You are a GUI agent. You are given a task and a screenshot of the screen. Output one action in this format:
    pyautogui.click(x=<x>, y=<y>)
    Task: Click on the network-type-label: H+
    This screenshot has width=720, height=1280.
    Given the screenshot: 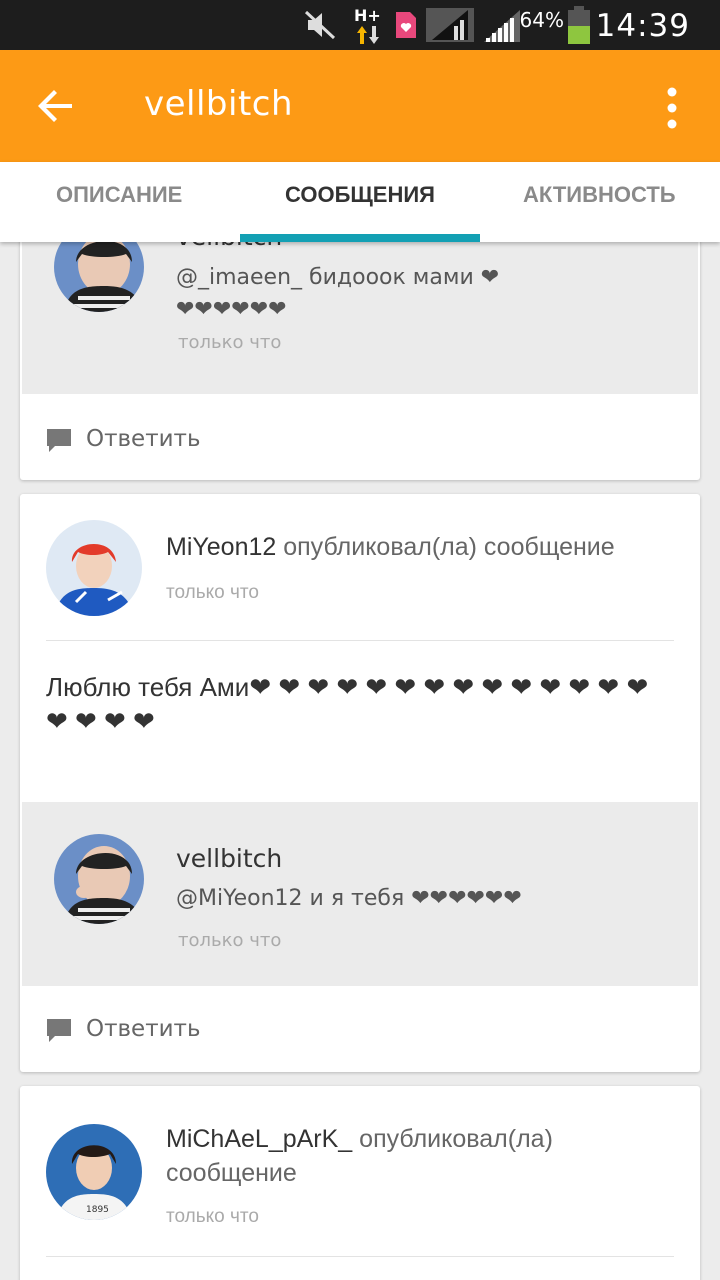 What is the action you would take?
    pyautogui.click(x=367, y=15)
    